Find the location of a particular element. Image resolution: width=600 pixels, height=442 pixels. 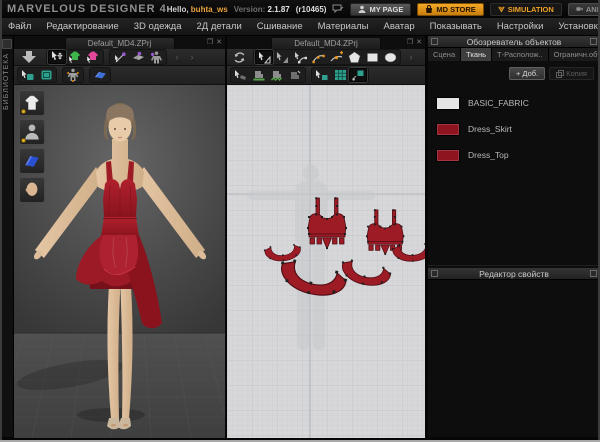

head-thumbnail is located at coordinates (32, 190).